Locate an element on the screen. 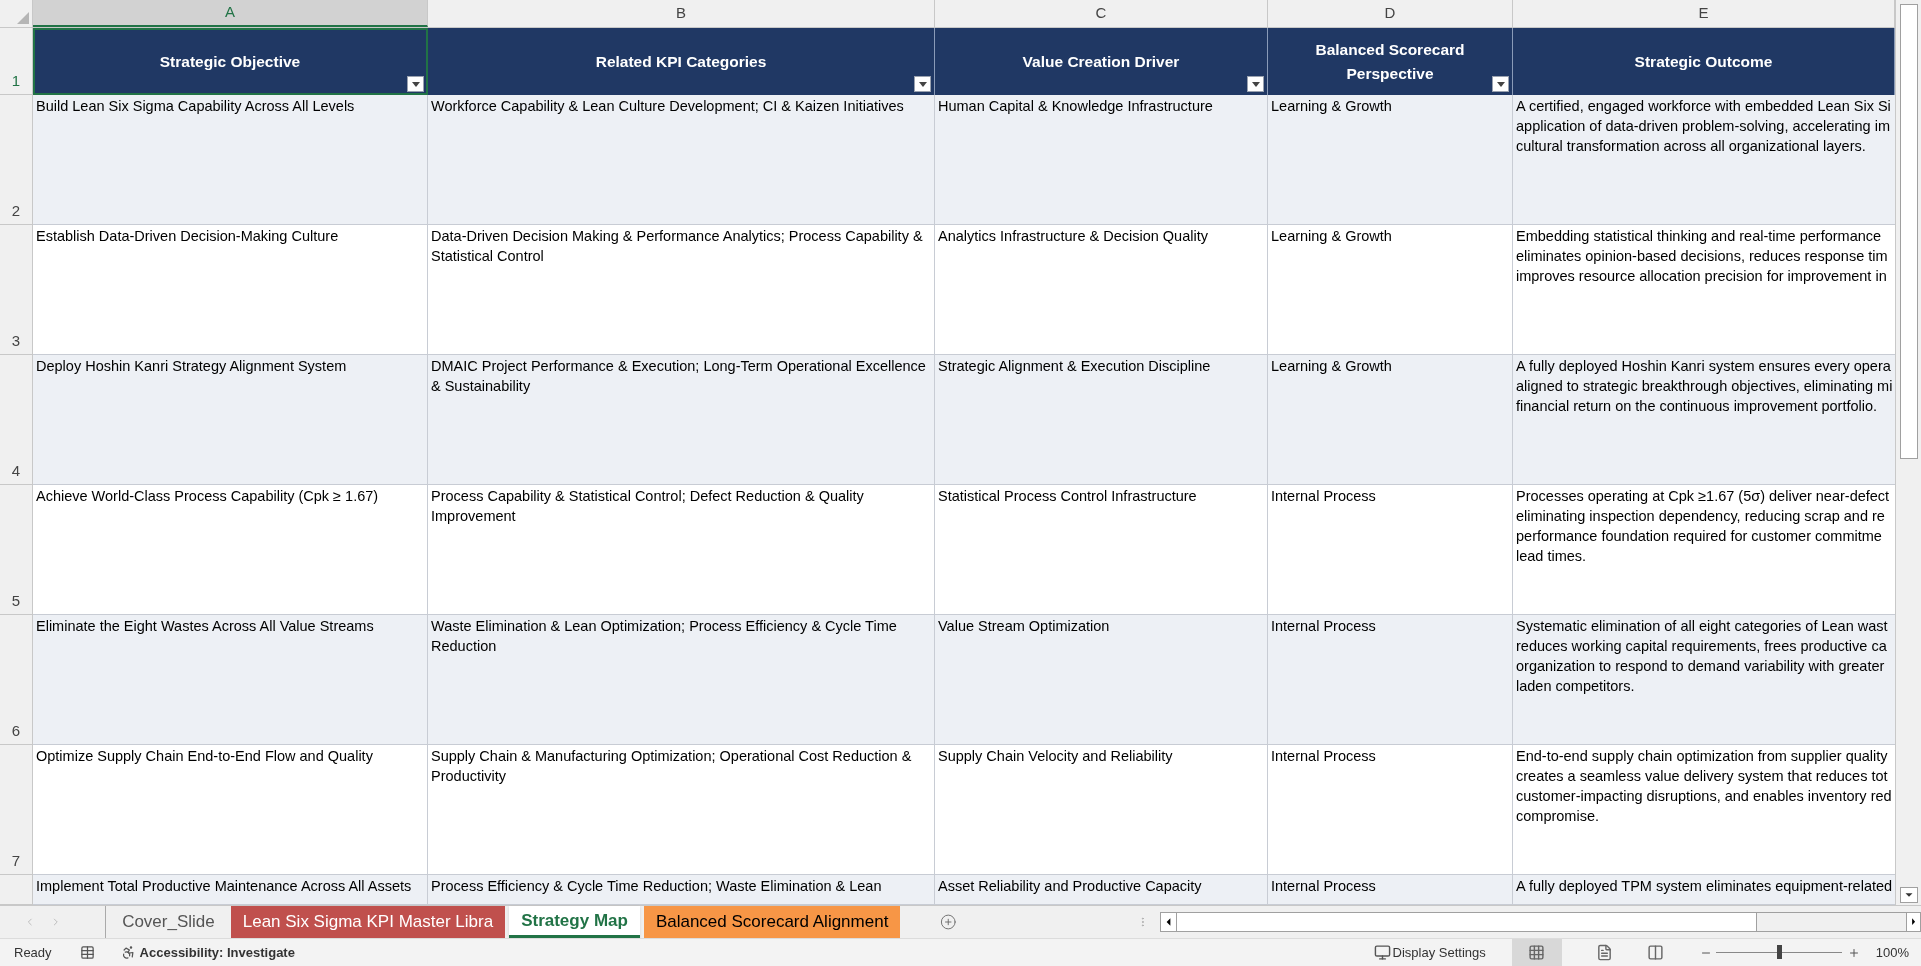 This screenshot has height=966, width=1921. row-header: 6 is located at coordinates (16, 680).